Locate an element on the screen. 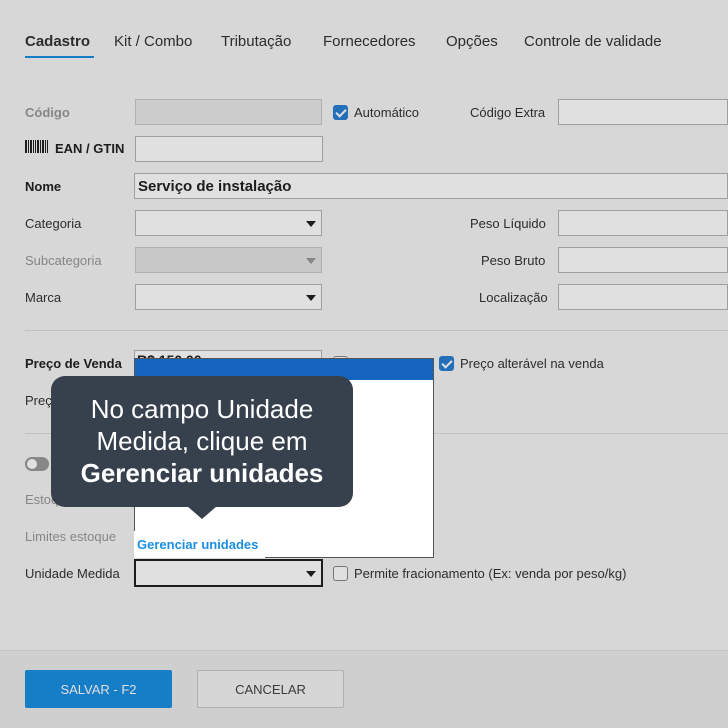  categoria-label: Categoria is located at coordinates (53, 223).